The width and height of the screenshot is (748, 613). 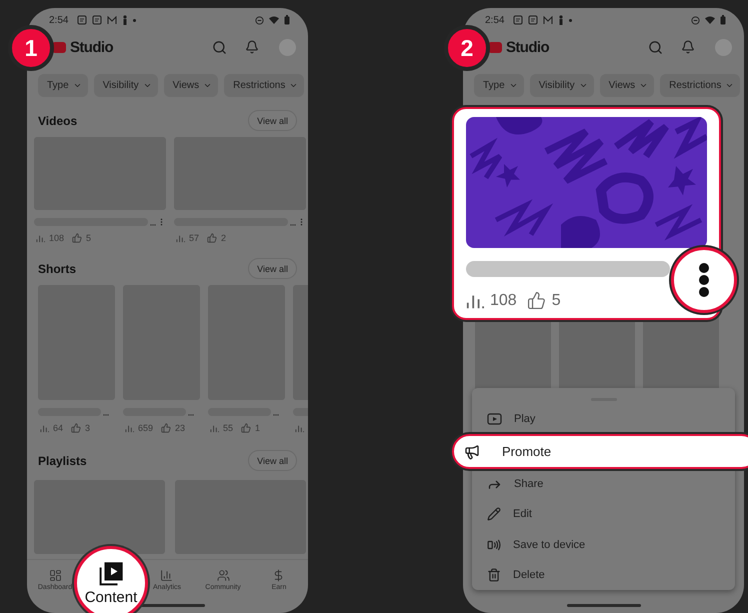 What do you see at coordinates (58, 428) in the screenshot?
I see `view-count: 64` at bounding box center [58, 428].